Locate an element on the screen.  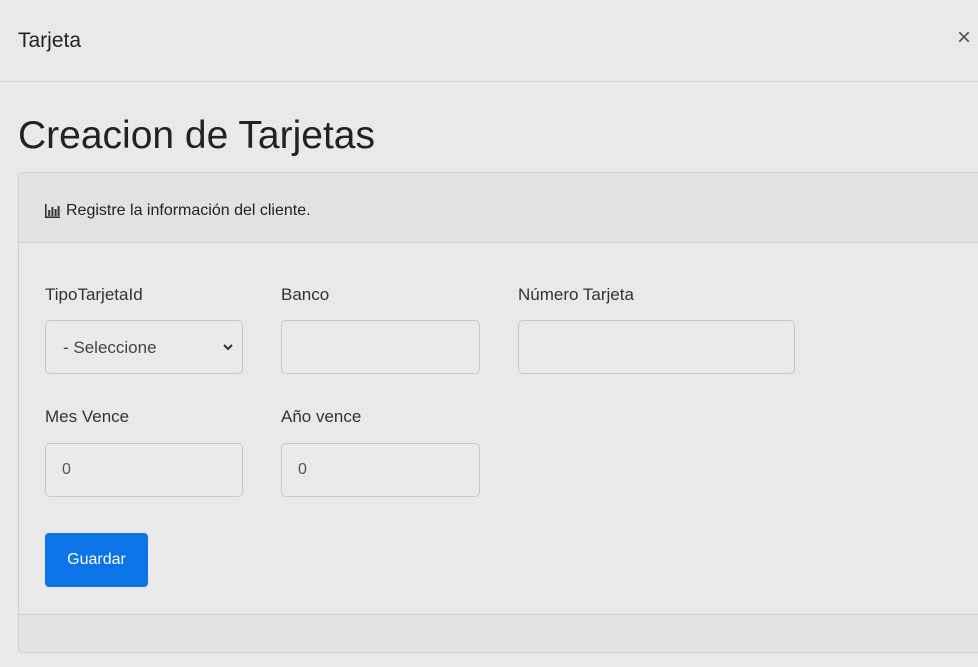
chevron-down-icon is located at coordinates (228, 347).